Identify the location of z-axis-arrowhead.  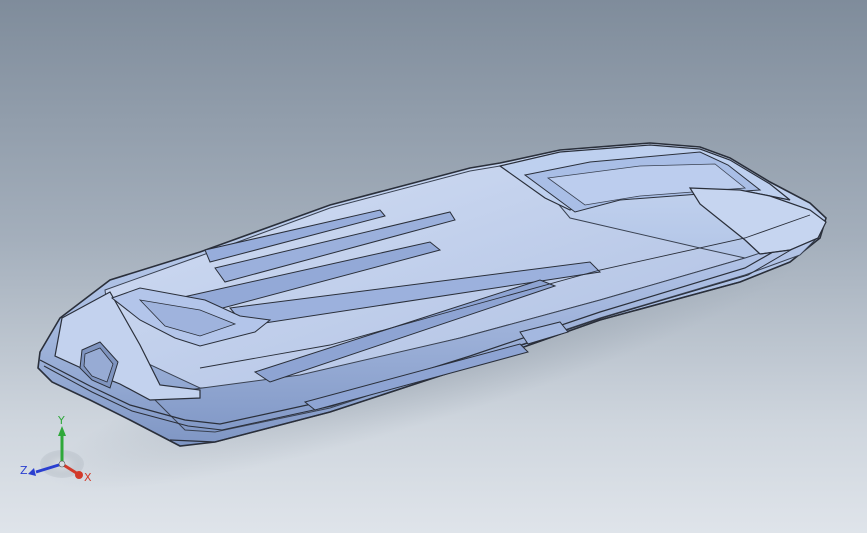
(32, 472).